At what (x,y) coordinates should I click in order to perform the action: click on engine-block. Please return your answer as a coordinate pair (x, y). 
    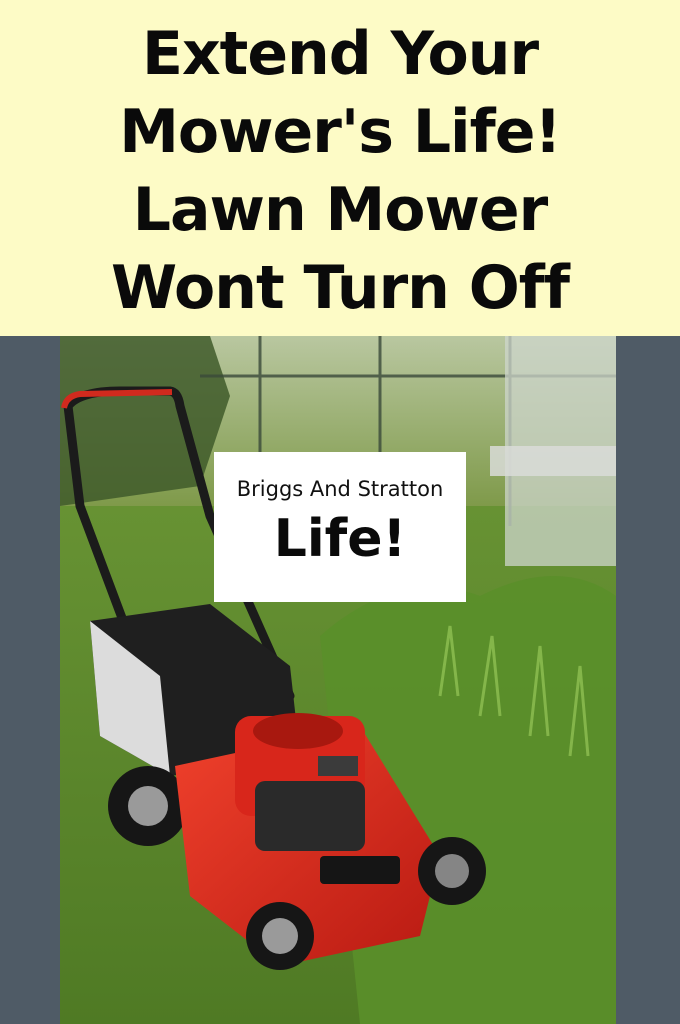
    Looking at the image, I should click on (310, 816).